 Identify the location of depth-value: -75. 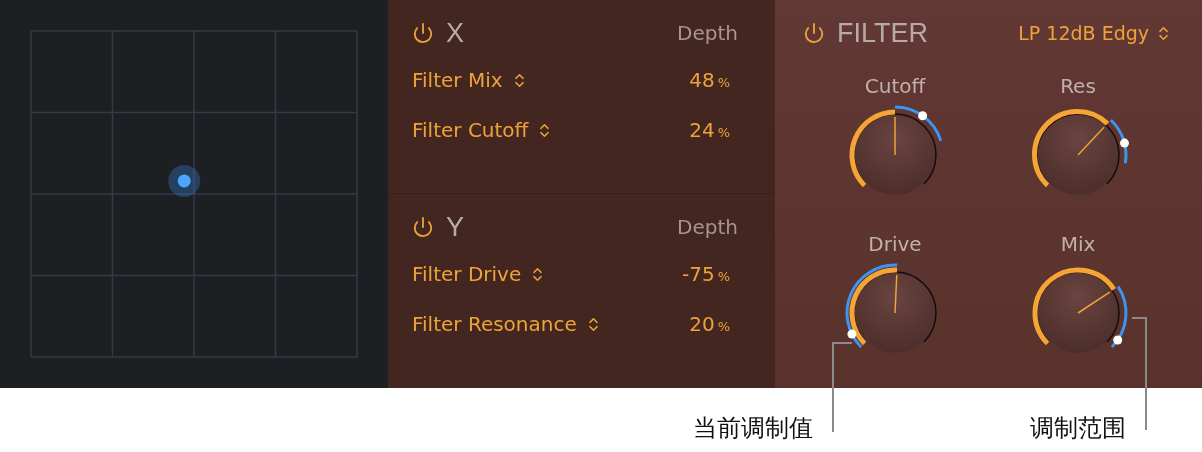
(698, 274).